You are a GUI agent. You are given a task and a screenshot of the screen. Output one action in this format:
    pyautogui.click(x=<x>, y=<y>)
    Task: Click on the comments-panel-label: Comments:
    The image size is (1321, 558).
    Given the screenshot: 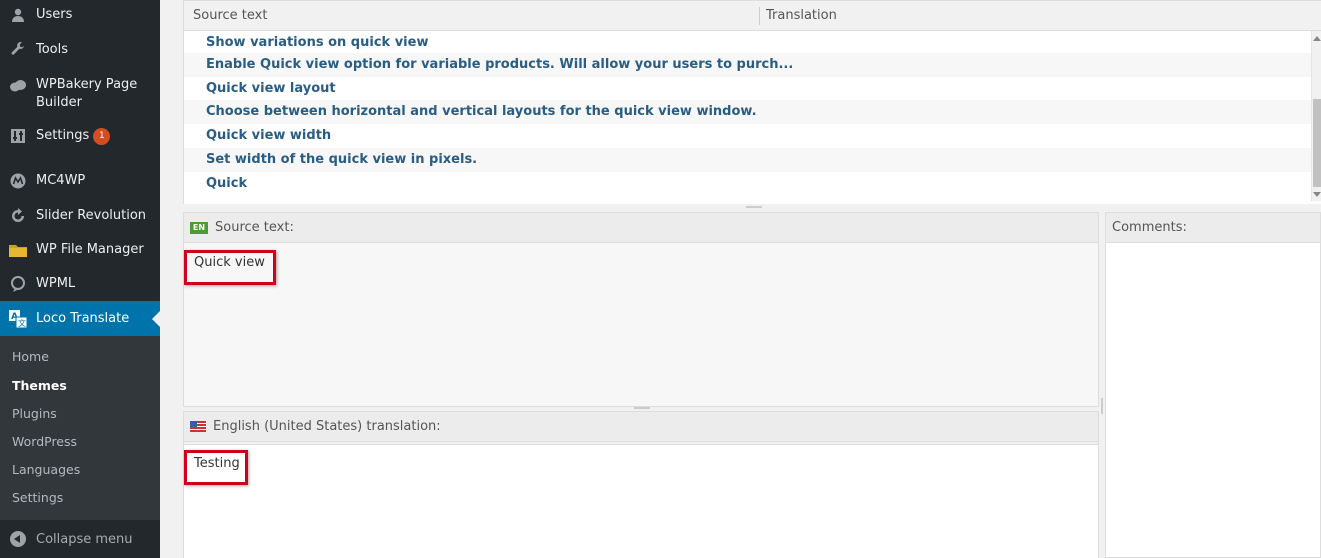 What is the action you would take?
    pyautogui.click(x=1149, y=227)
    